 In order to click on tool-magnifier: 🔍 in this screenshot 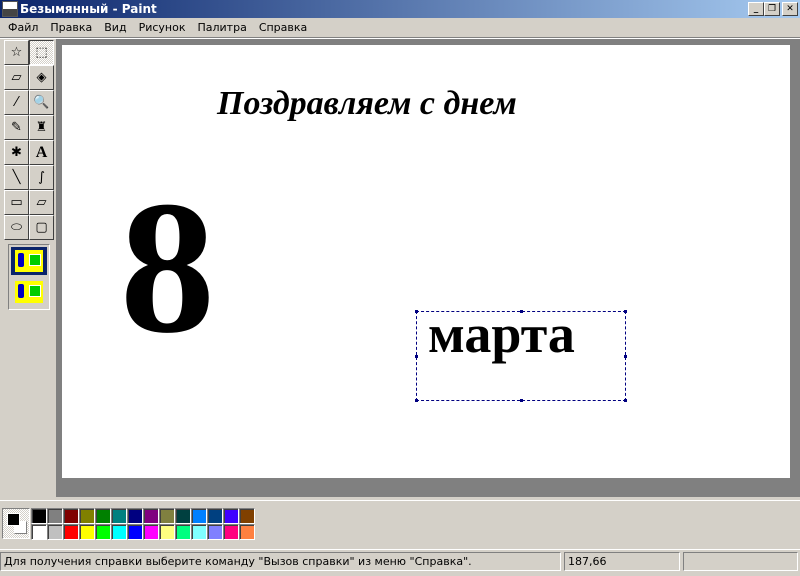, I will do `click(41, 102)`.